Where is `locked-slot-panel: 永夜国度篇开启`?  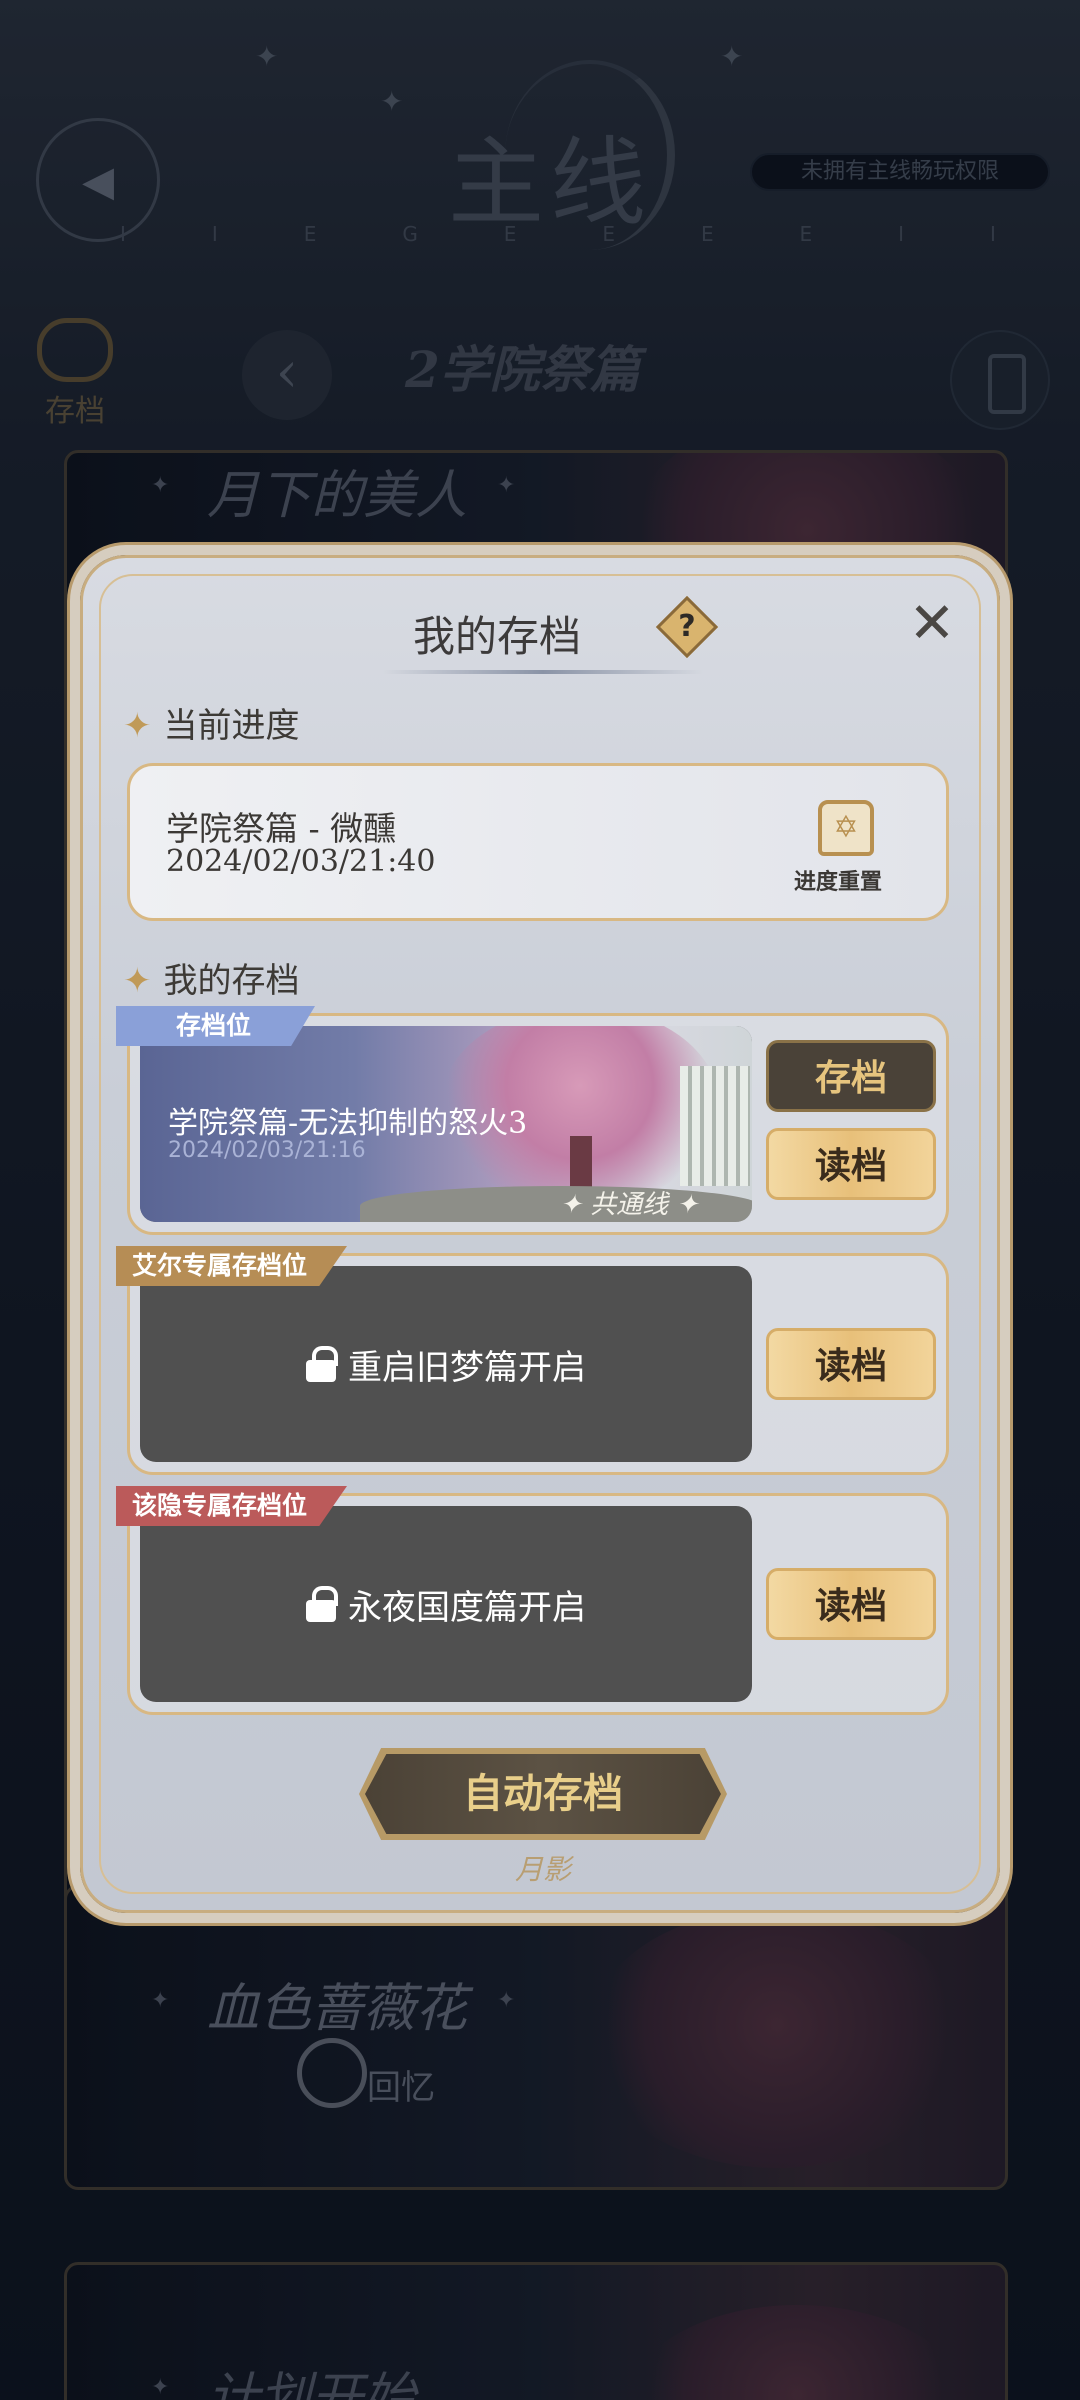 locked-slot-panel: 永夜国度篇开启 is located at coordinates (446, 1604).